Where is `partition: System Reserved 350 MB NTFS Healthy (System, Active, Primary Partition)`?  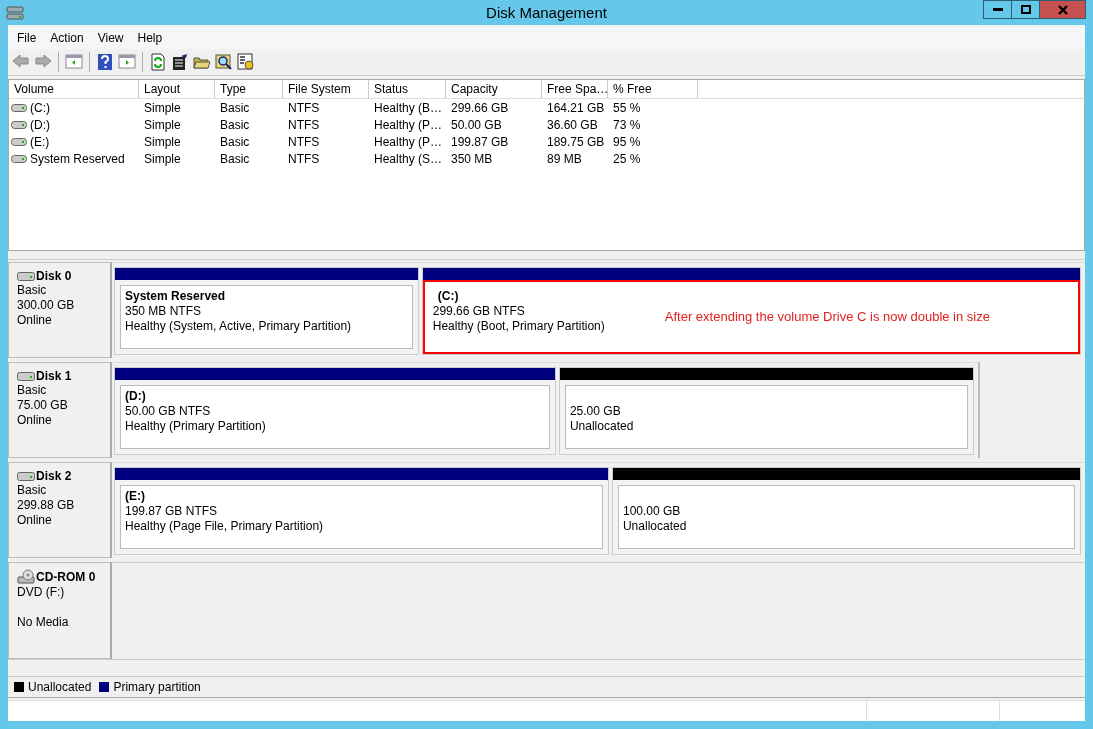
partition: System Reserved 350 MB NTFS Healthy (System, Active, Primary Partition) is located at coordinates (266, 311).